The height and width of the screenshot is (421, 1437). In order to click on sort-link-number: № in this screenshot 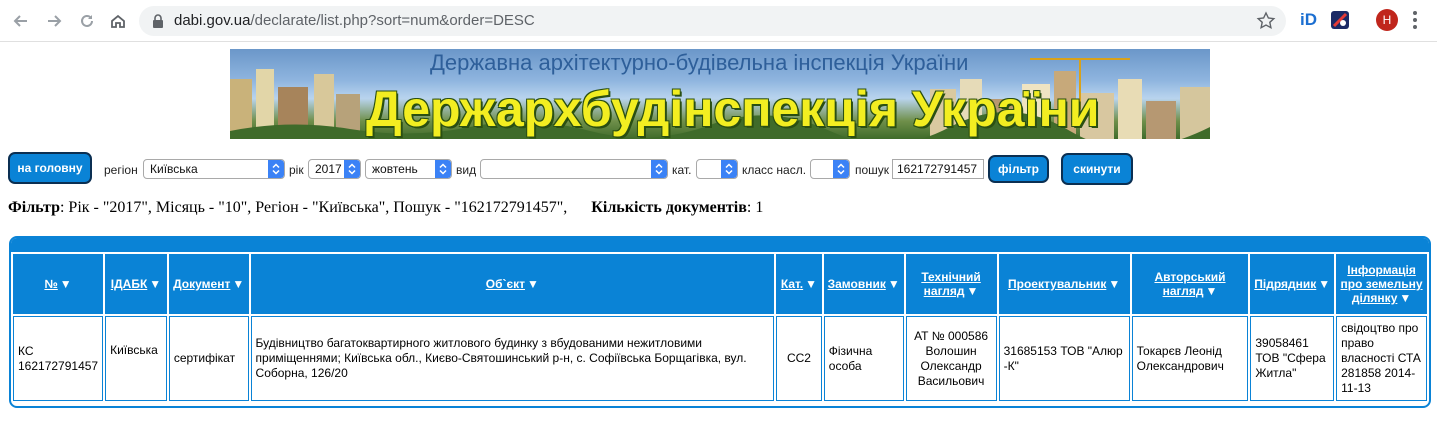, I will do `click(50, 284)`.